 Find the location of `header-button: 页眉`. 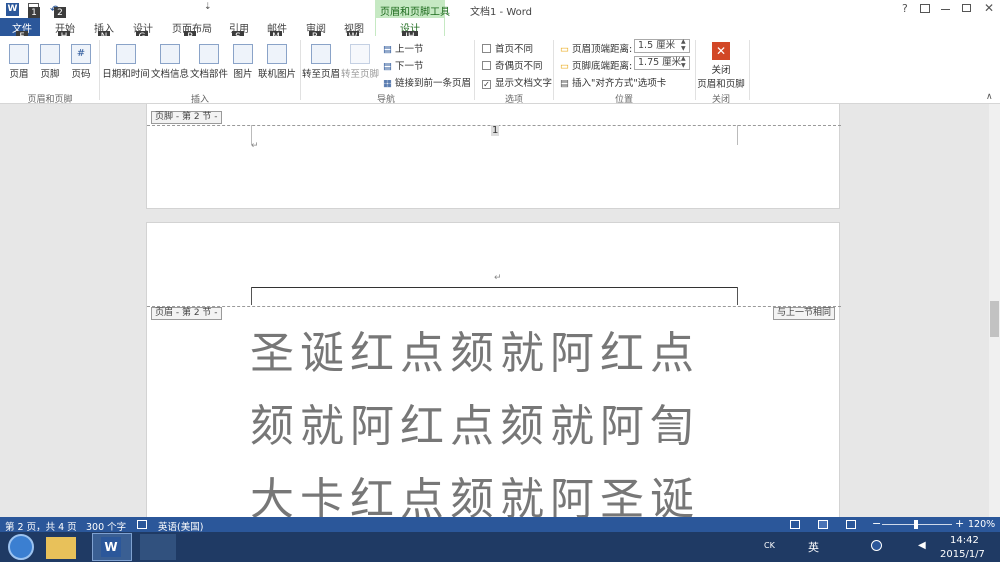

header-button: 页眉 is located at coordinates (19, 62).